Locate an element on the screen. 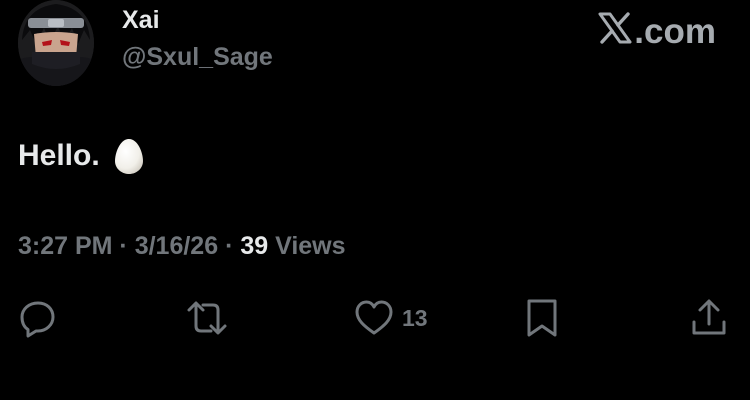  like-count: 13 is located at coordinates (415, 317).